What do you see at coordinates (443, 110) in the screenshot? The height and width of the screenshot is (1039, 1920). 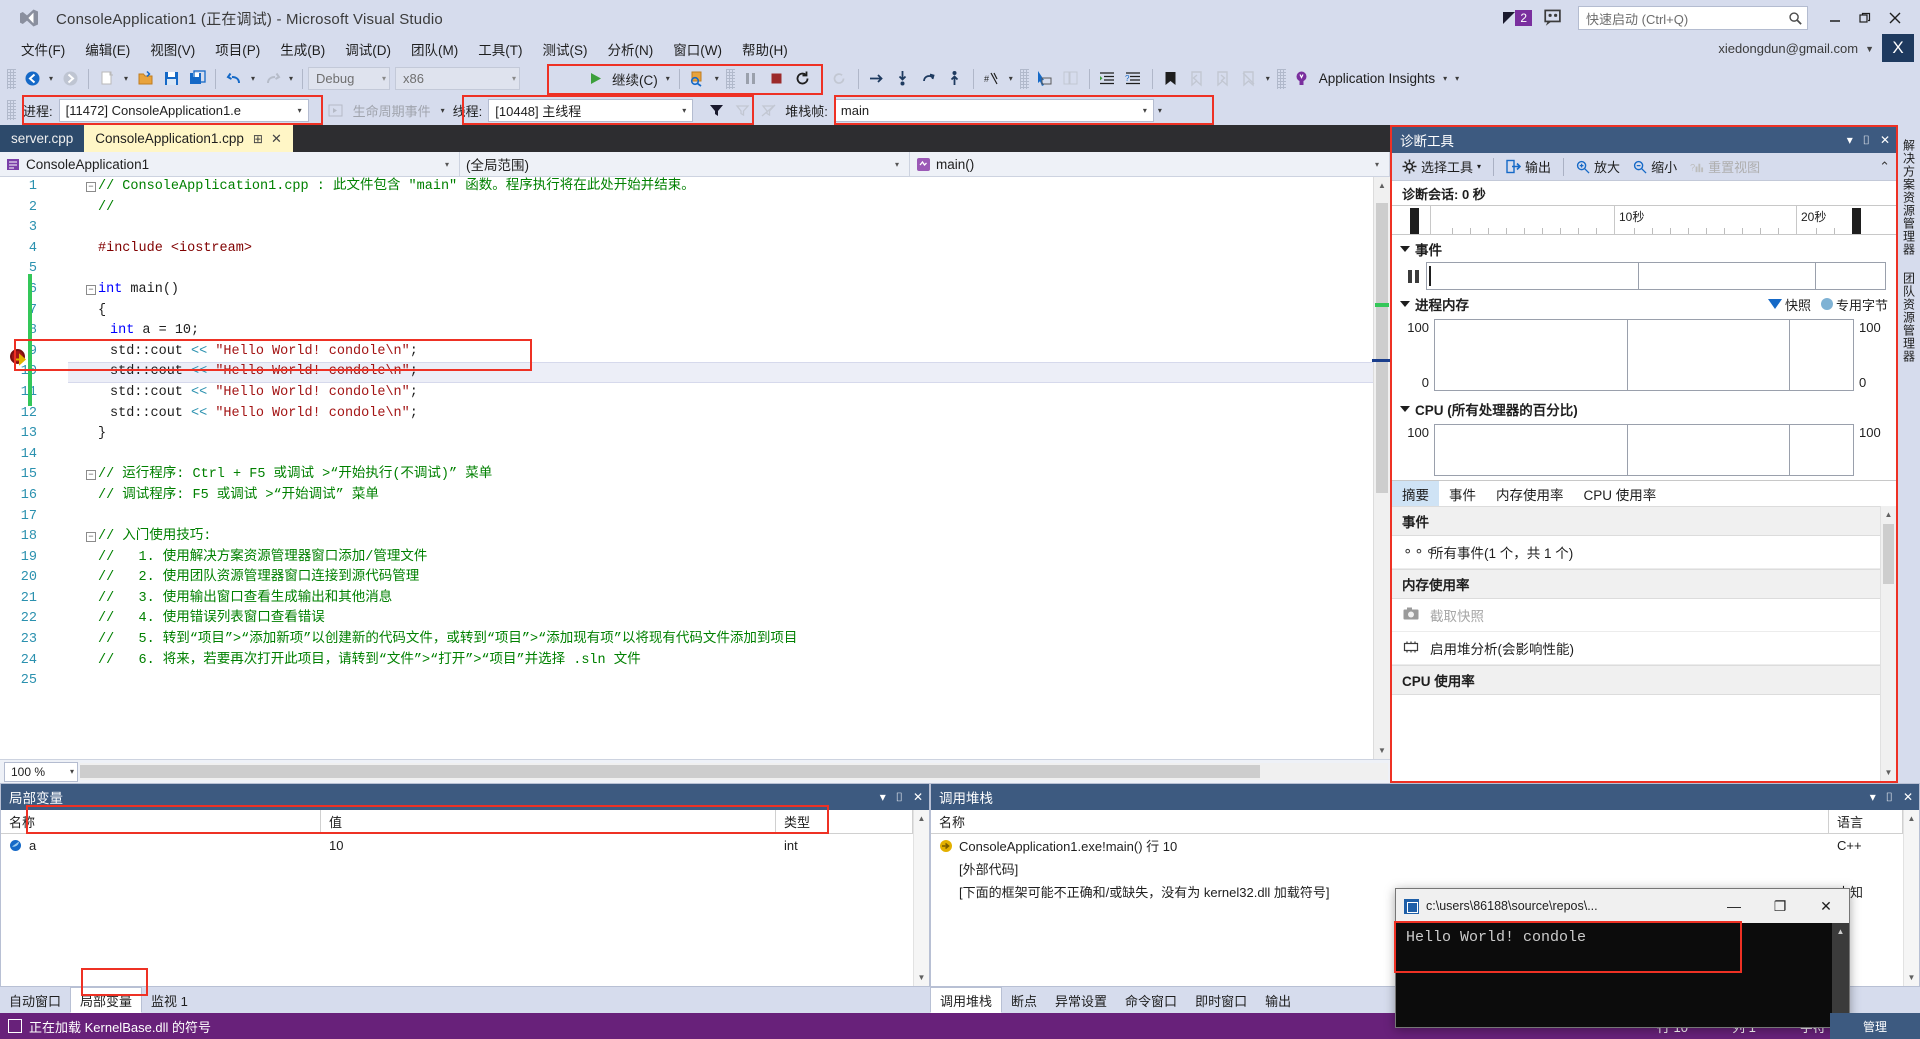 I see `lifecycle-dropdown: ▾` at bounding box center [443, 110].